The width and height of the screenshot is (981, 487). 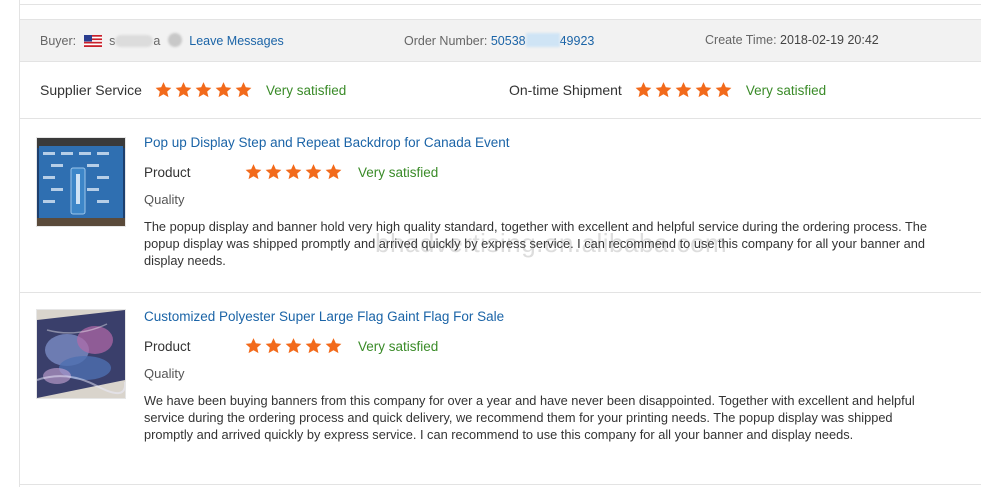 What do you see at coordinates (236, 41) in the screenshot?
I see `leave-messages-link: Leave Messages` at bounding box center [236, 41].